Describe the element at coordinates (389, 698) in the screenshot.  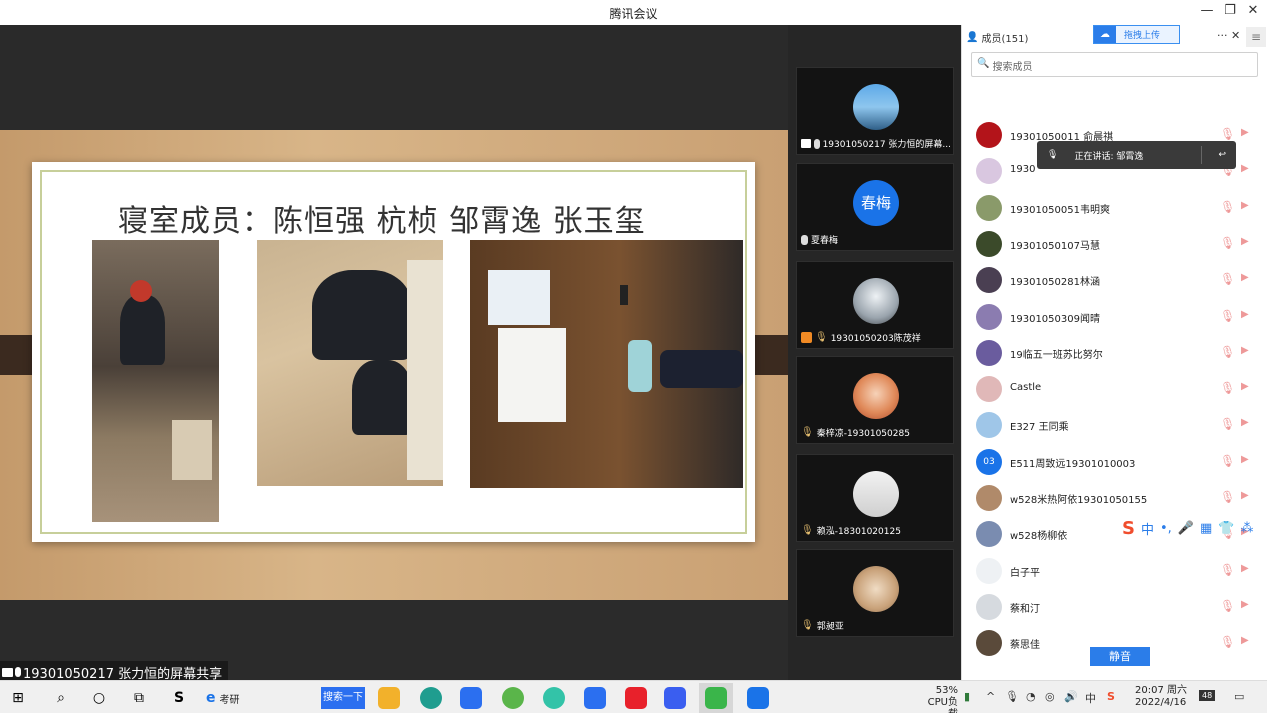
I see `file-explorer-icon` at that location.